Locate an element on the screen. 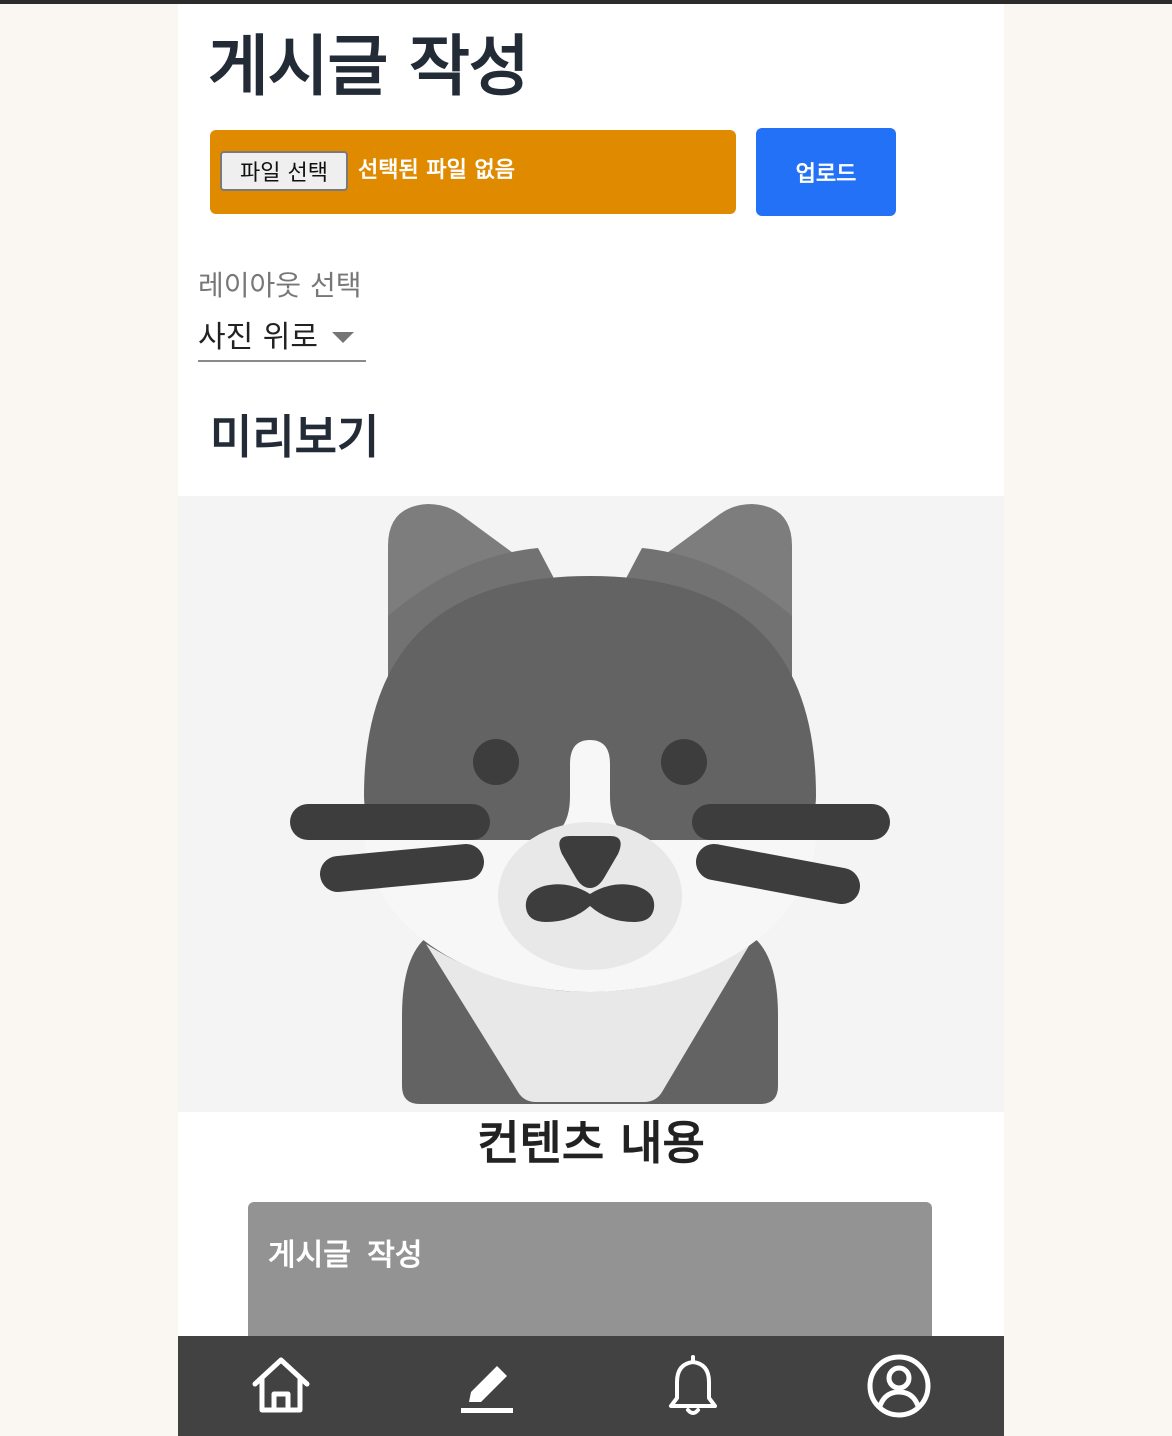  post-card-title: 게시글 작성 is located at coordinates (345, 1255).